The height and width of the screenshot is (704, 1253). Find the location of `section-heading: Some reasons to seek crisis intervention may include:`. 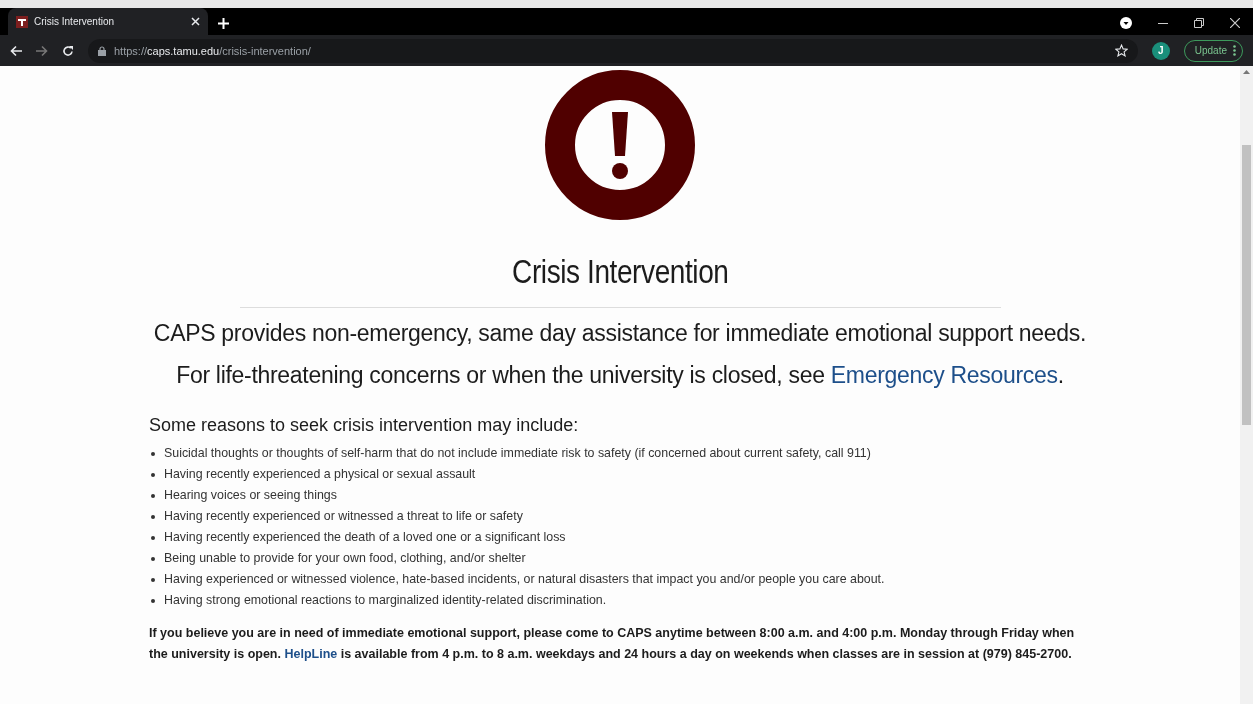

section-heading: Some reasons to seek crisis intervention may include: is located at coordinates (364, 425).